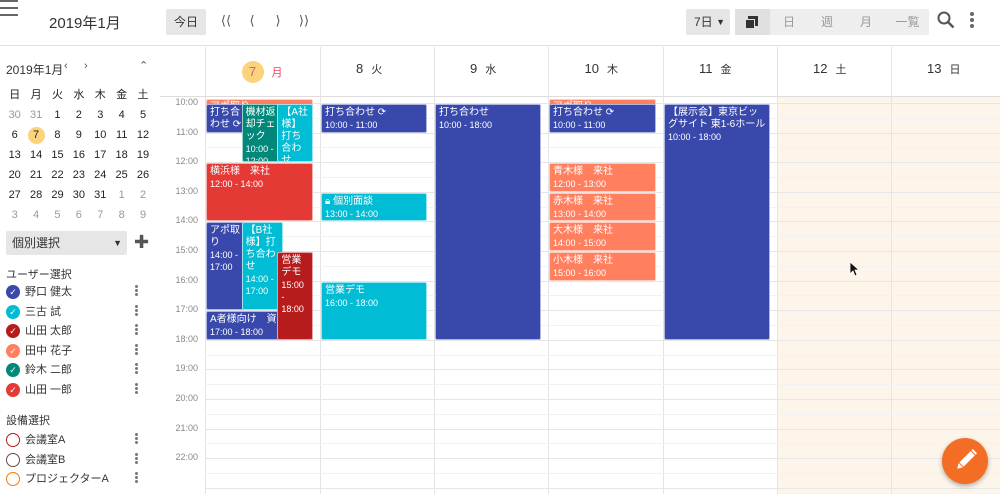 The width and height of the screenshot is (1000, 494). I want to click on mini-day: 10, so click(100, 135).